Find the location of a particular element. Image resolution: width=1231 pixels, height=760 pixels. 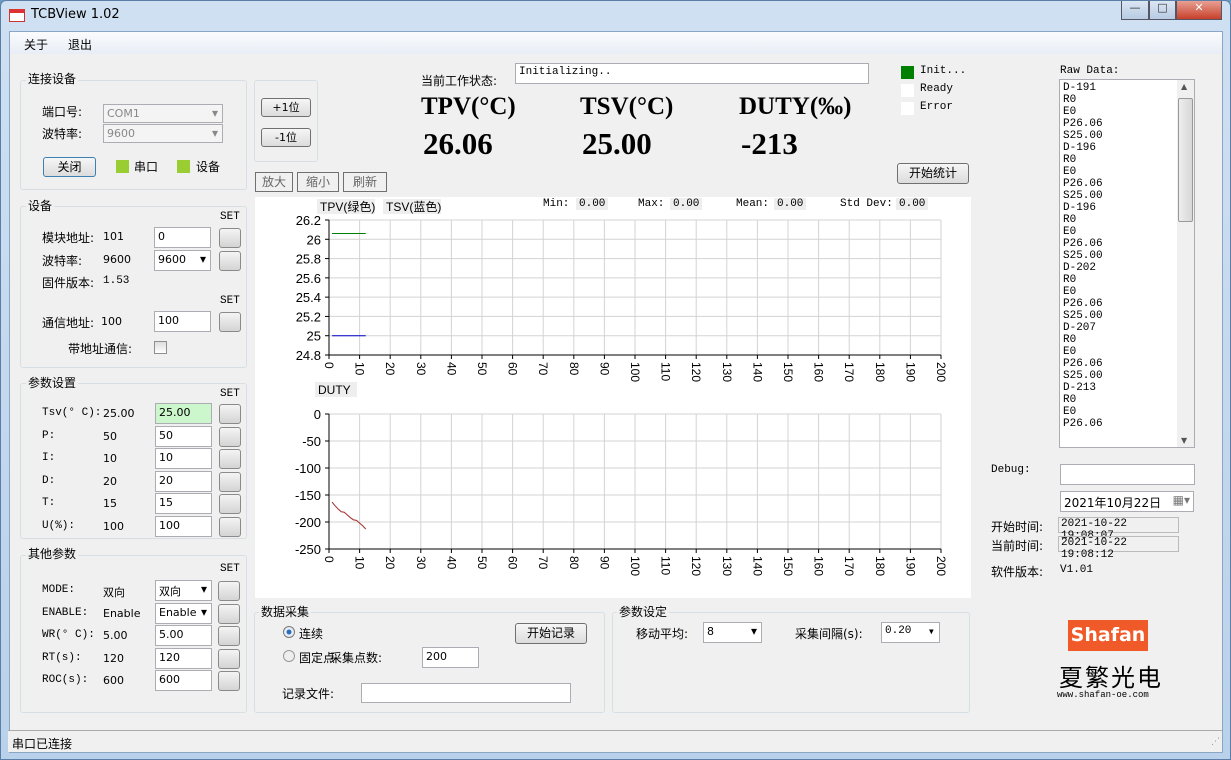

interval-select: 0.20 is located at coordinates (910, 632).